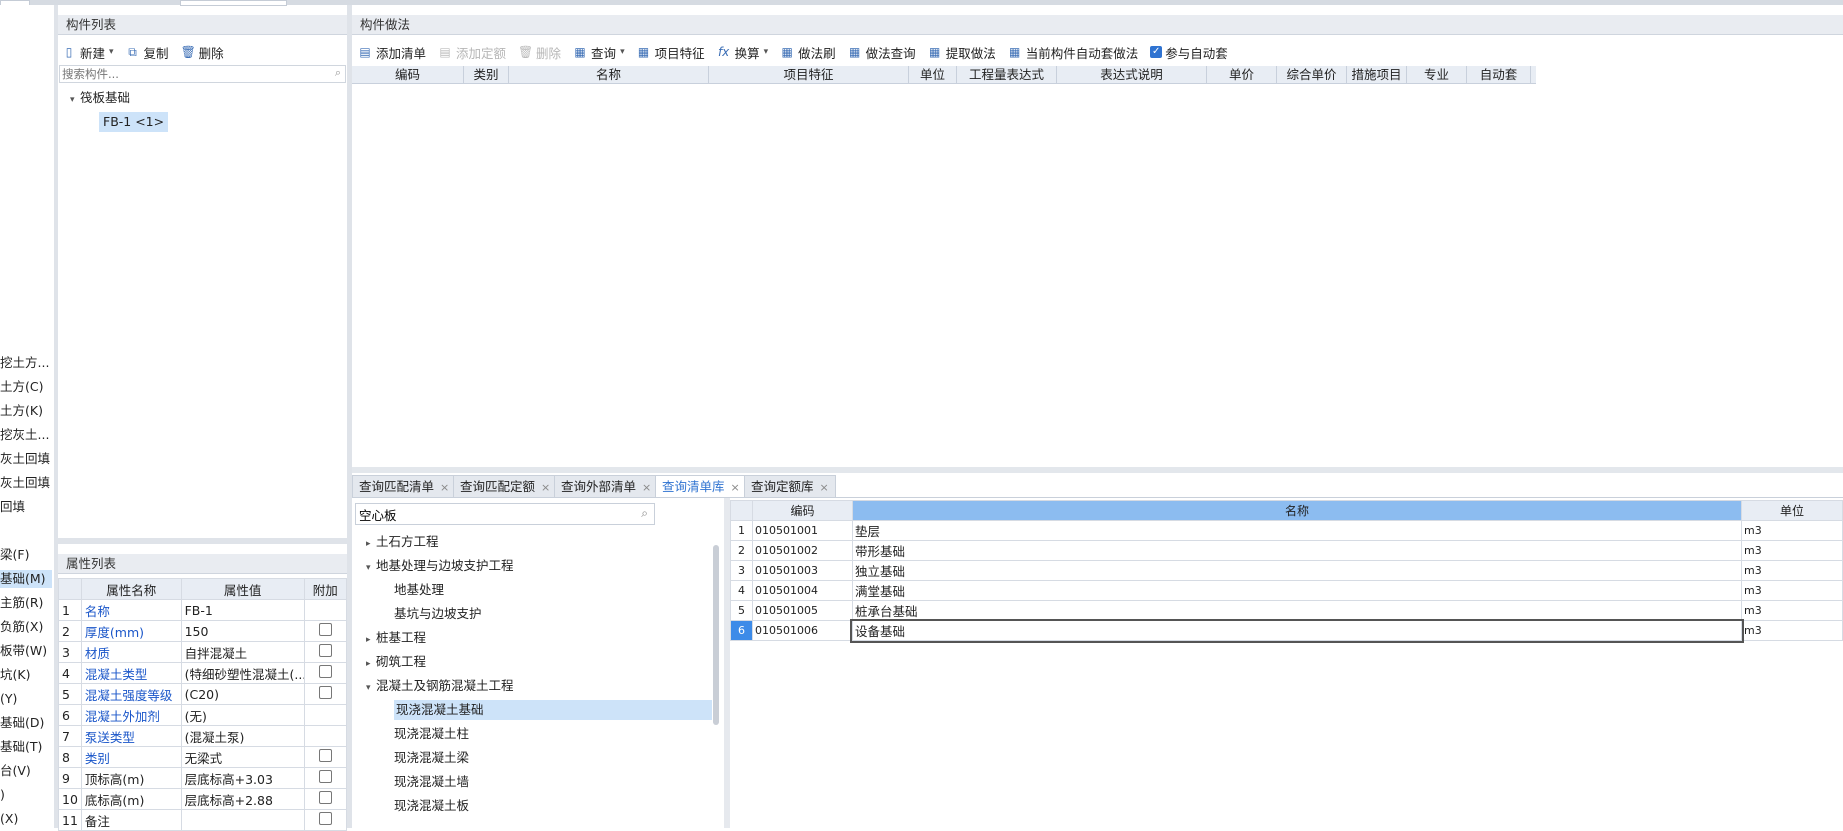 The height and width of the screenshot is (831, 1843). Describe the element at coordinates (1286, 630) in the screenshot. I see `result-row: 6 010501006 设备基础 m3` at that location.